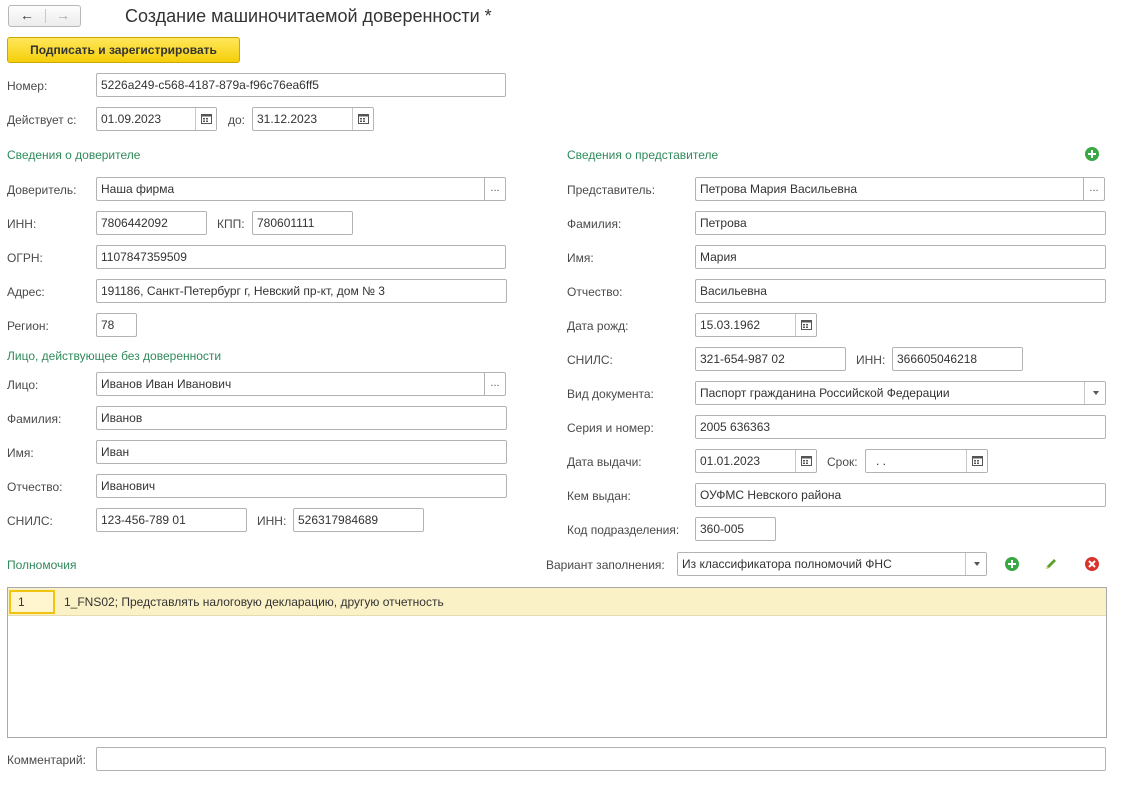 This screenshot has height=786, width=1136. What do you see at coordinates (771, 495) in the screenshot?
I see `rep-issued-by-value: ОУФМС Невского района` at bounding box center [771, 495].